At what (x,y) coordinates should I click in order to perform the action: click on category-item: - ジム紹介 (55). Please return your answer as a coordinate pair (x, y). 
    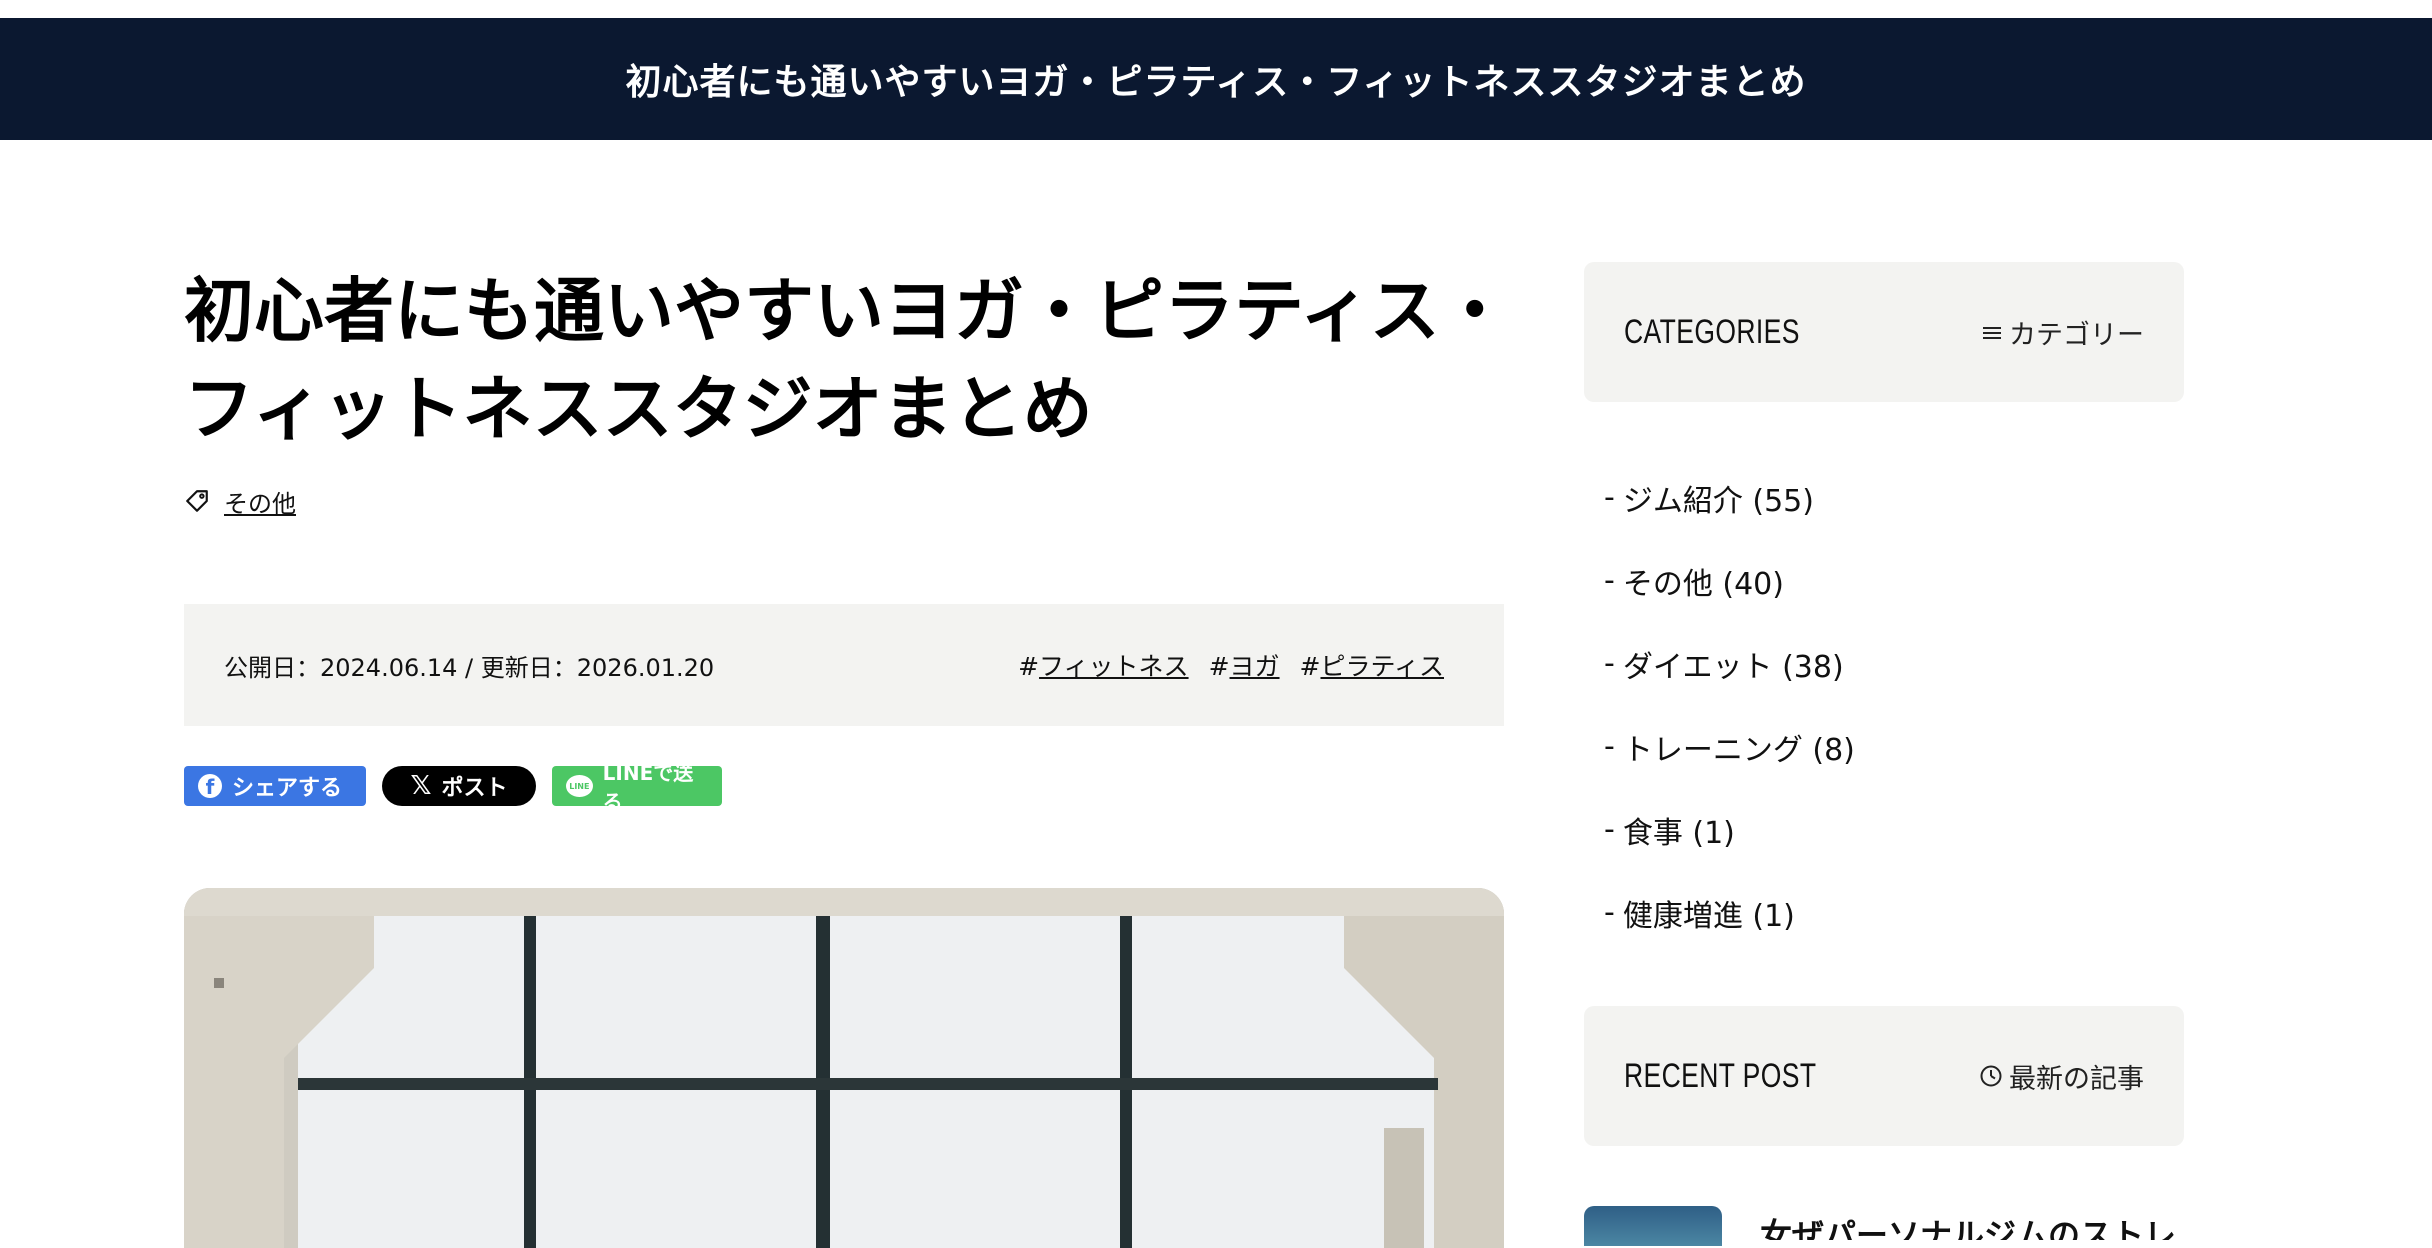
    Looking at the image, I should click on (1729, 497).